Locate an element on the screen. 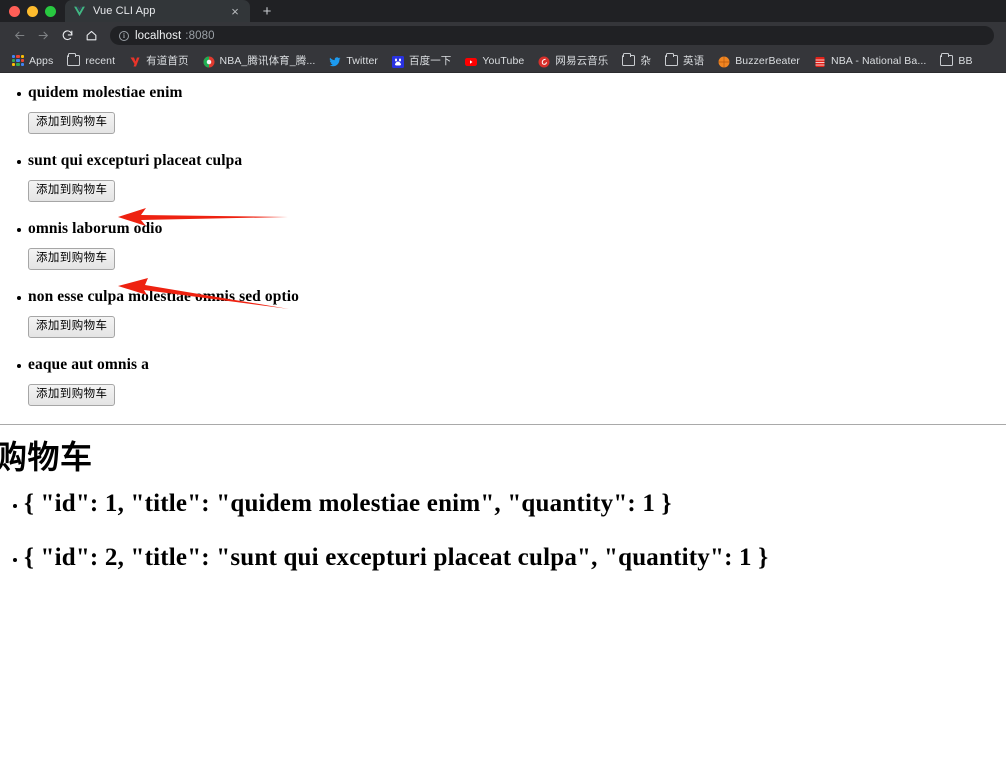 The image size is (1006, 781). bookmark-label: 英语 is located at coordinates (693, 61).